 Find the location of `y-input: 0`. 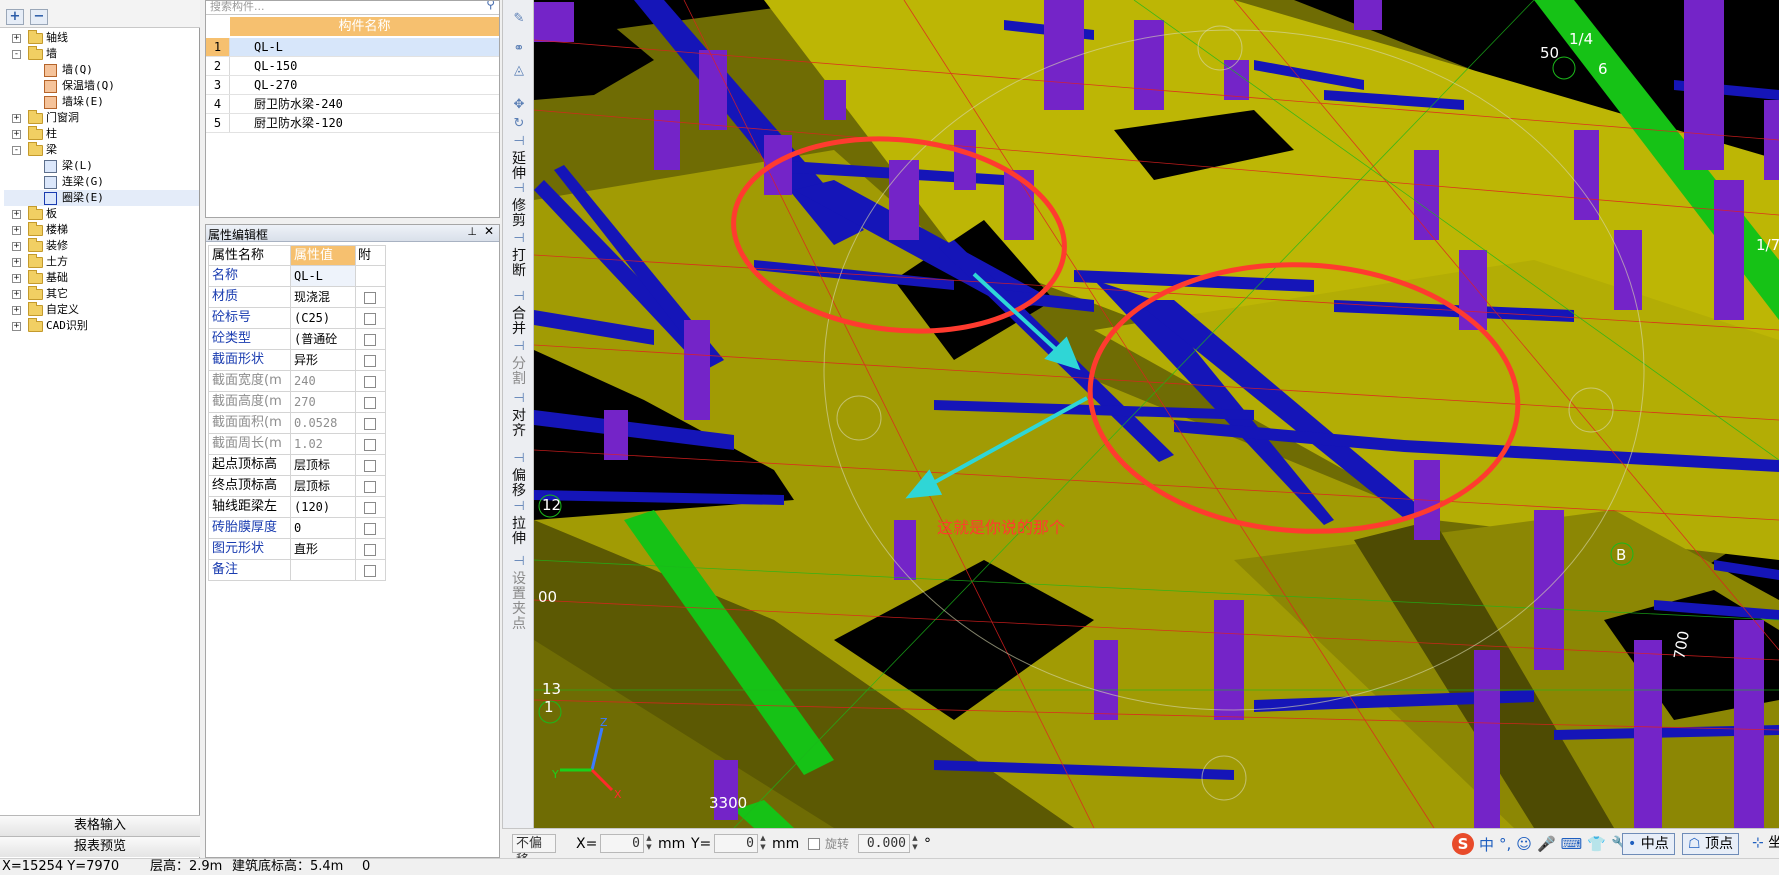

y-input: 0 is located at coordinates (736, 843).